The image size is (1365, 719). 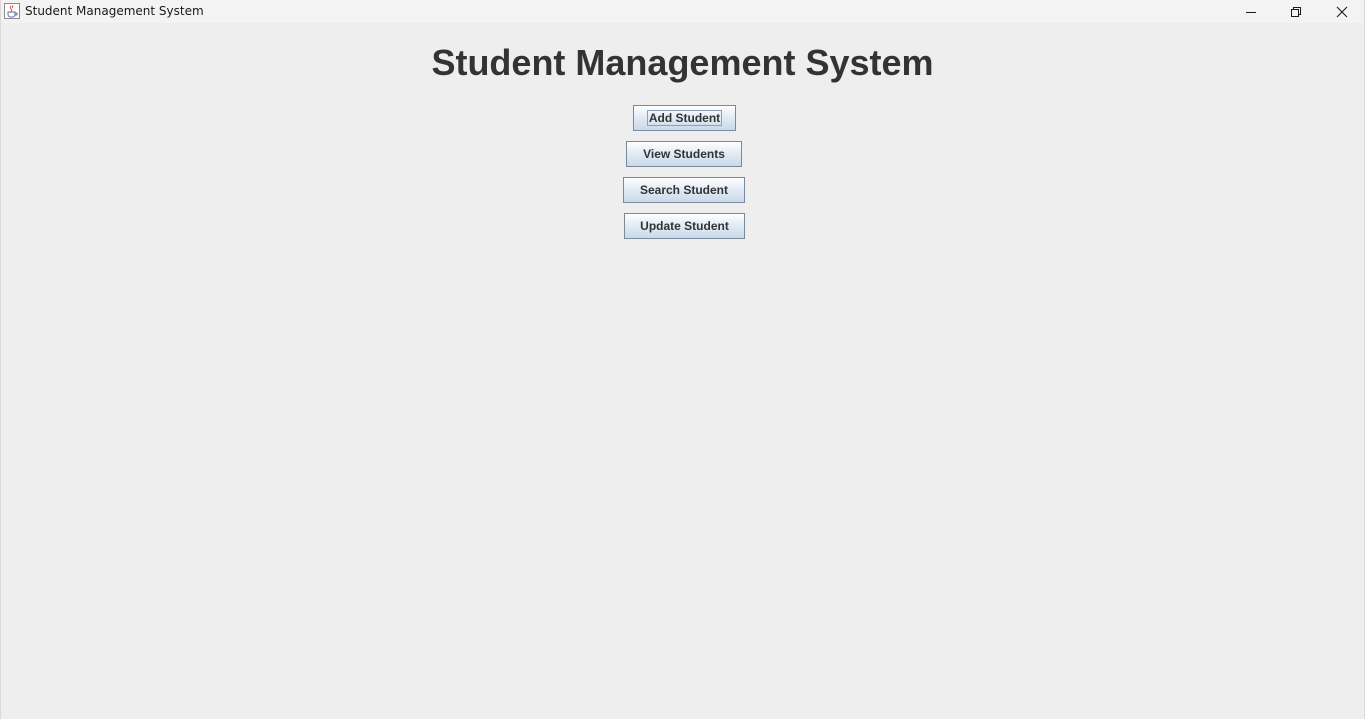 I want to click on restore-button, so click(x=1296, y=11).